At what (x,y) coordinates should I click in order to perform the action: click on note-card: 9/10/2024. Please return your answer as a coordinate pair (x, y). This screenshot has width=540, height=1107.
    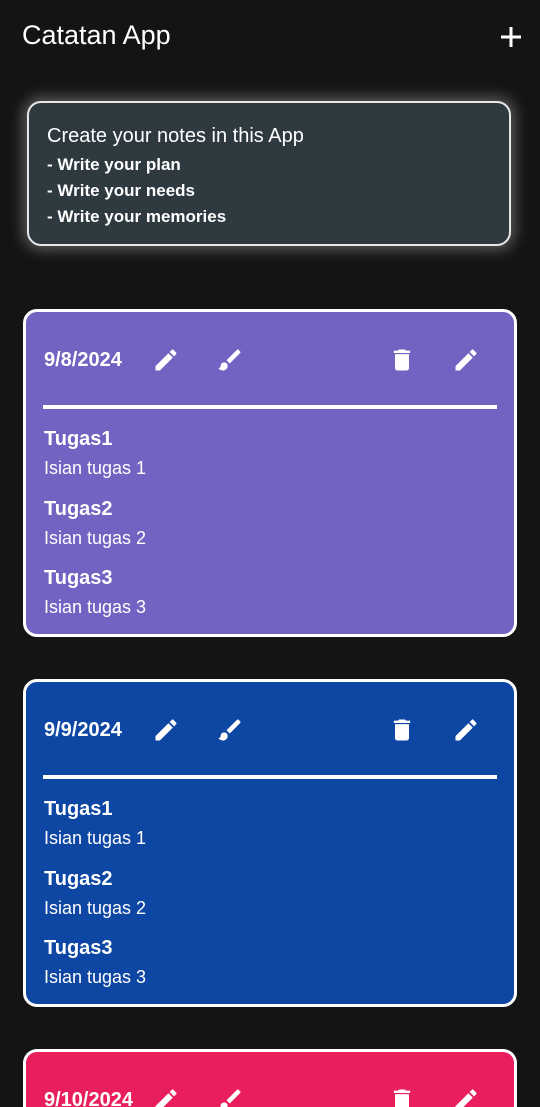
    Looking at the image, I should click on (270, 1078).